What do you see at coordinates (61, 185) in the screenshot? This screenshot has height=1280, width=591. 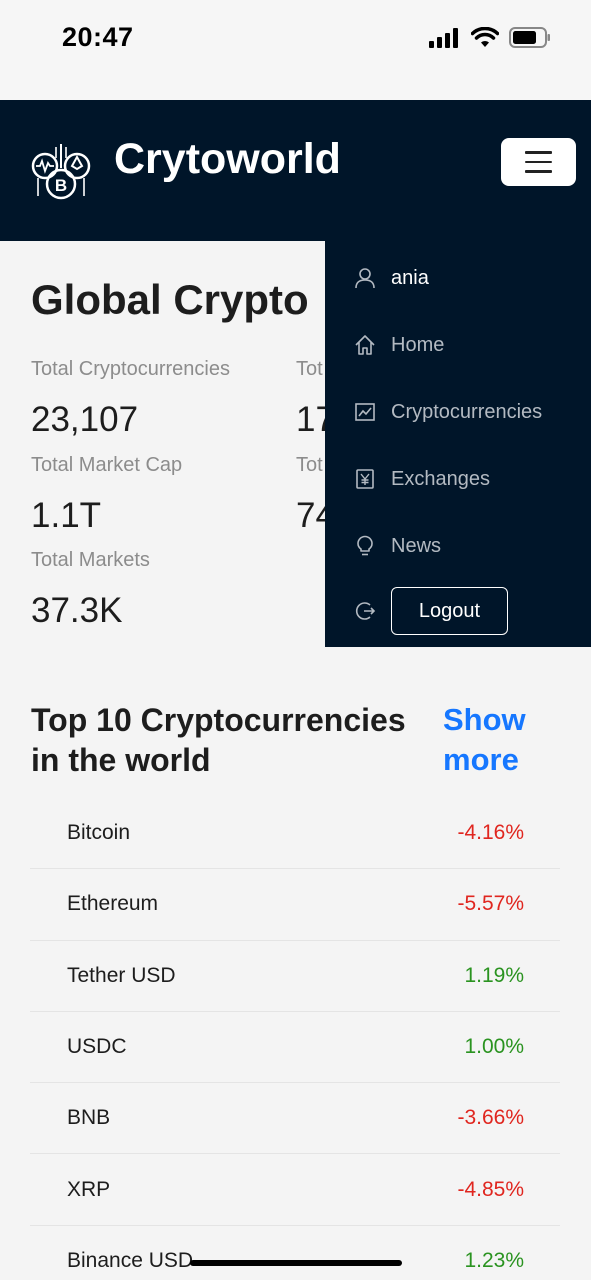 I see `svg-text: B` at bounding box center [61, 185].